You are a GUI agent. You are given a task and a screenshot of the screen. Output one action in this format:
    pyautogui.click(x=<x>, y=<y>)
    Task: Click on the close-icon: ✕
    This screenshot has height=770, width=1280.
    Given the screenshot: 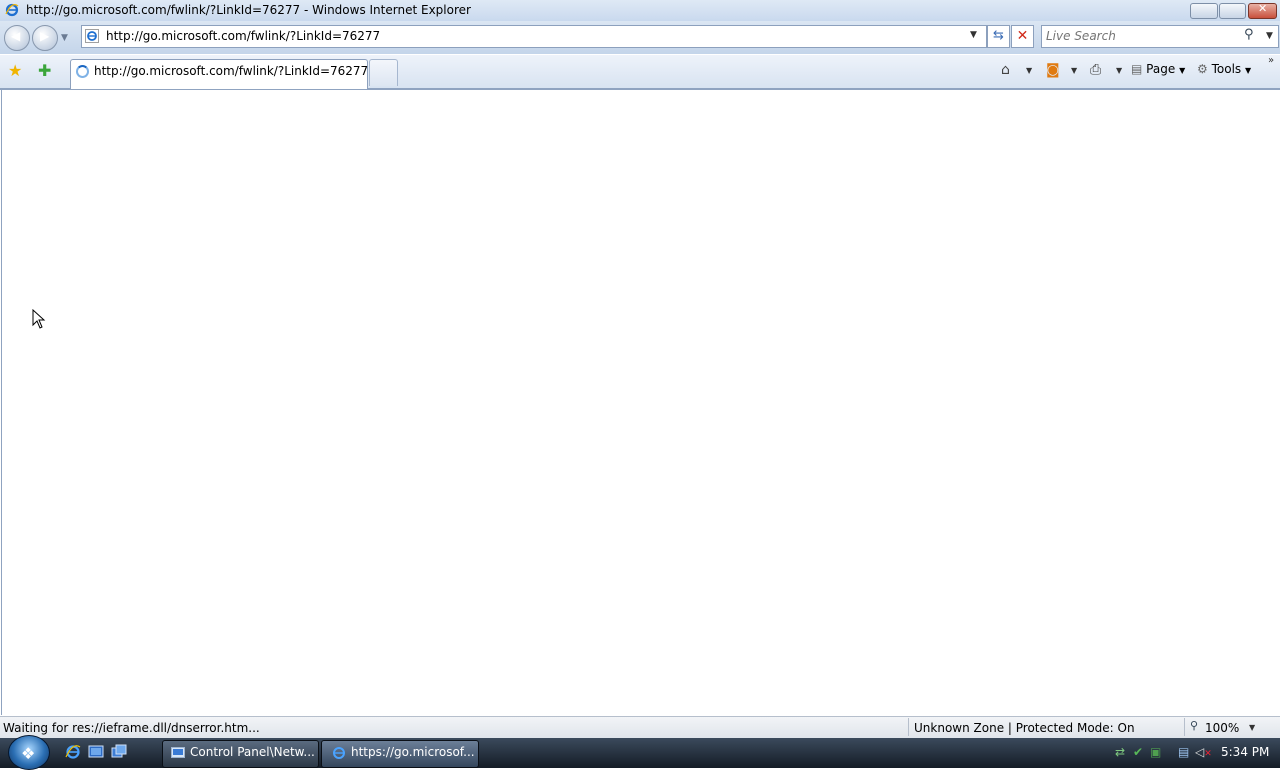 What is the action you would take?
    pyautogui.click(x=1263, y=8)
    